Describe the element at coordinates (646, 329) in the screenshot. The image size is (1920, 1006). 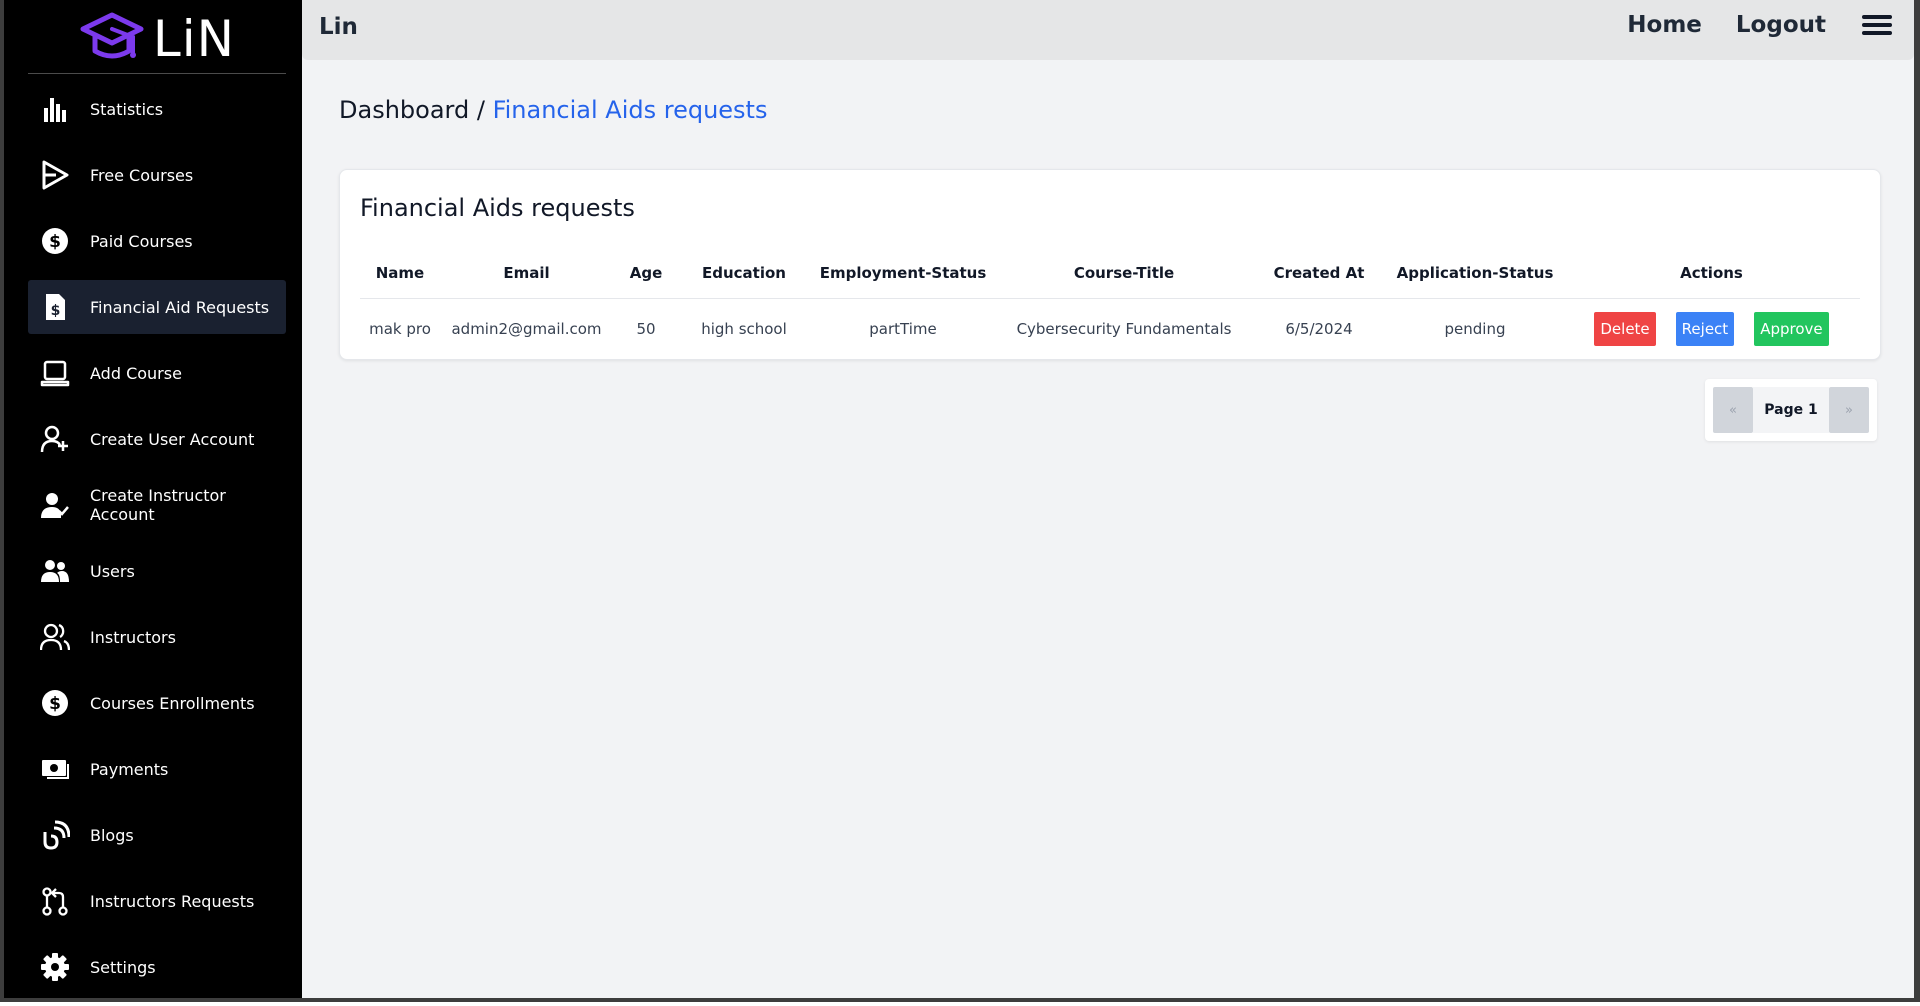
I see `cell-age: 50` at that location.